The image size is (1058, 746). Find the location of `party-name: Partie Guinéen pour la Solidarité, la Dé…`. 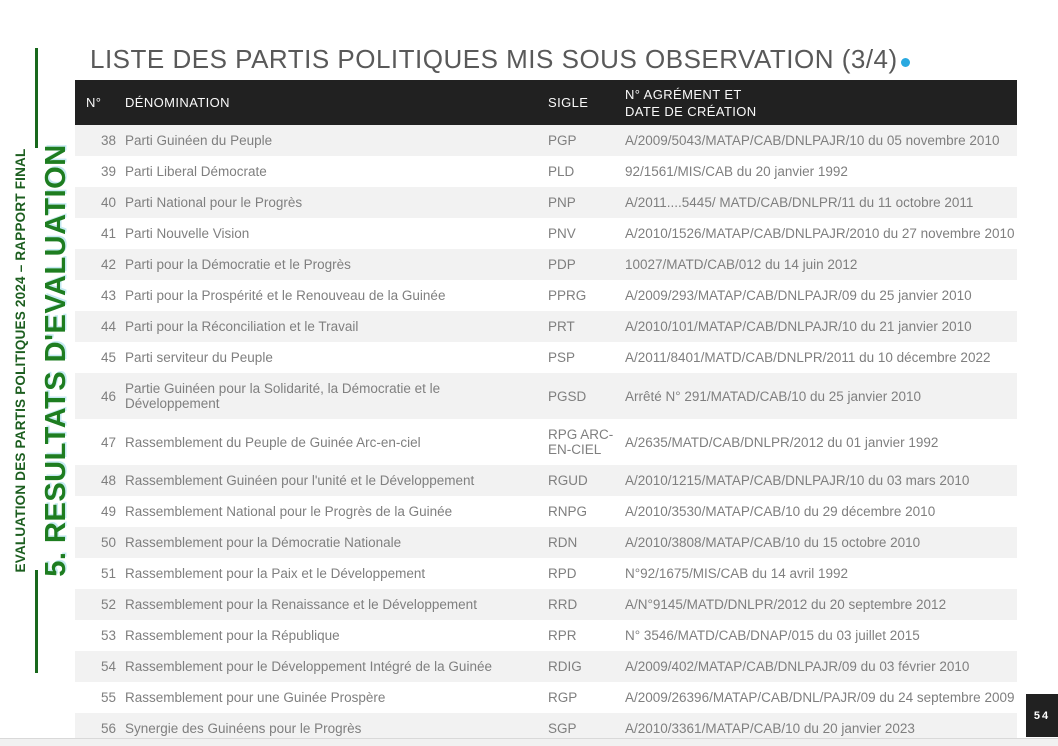

party-name: Partie Guinéen pour la Solidarité, la Dé… is located at coordinates (283, 396).